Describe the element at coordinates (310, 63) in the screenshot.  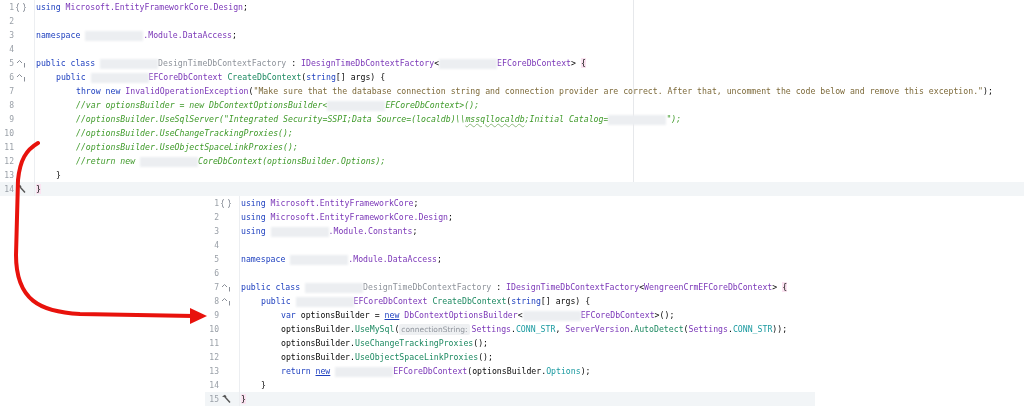
I see `code-line: public class DesignTimeDbContextFactory : IDesignTimeDbContextFactory< EFCoreDbContext> {` at that location.